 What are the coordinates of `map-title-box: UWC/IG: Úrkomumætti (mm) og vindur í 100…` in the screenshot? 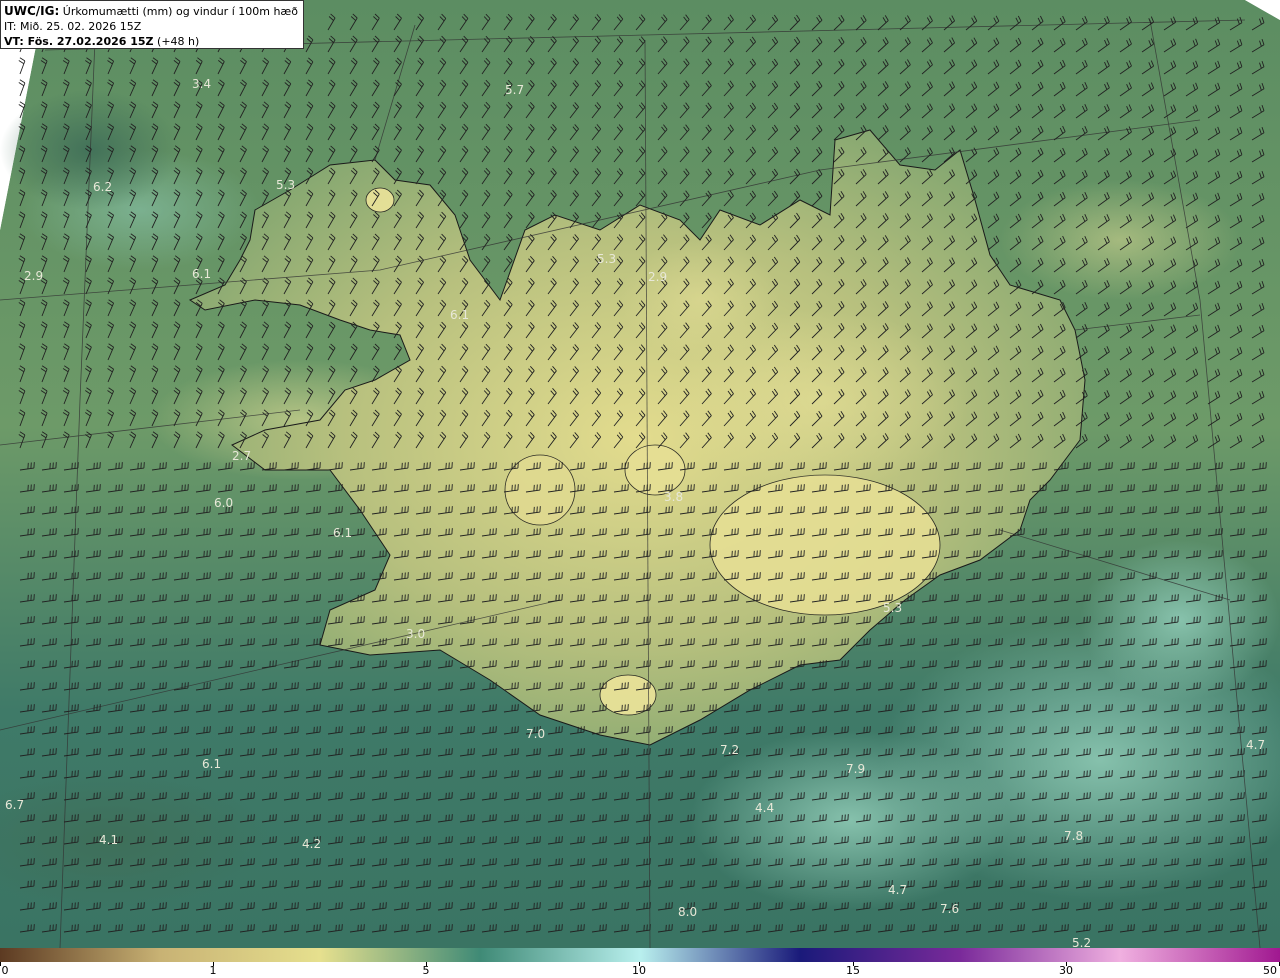 It's located at (152, 24).